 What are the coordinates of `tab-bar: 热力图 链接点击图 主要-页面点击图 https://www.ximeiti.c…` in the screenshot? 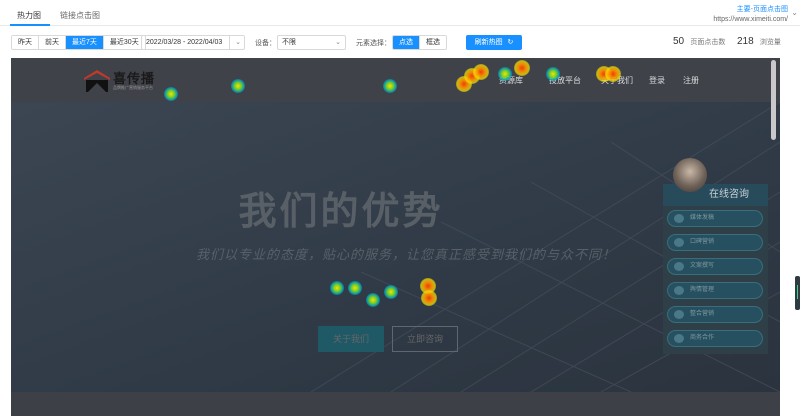 It's located at (400, 13).